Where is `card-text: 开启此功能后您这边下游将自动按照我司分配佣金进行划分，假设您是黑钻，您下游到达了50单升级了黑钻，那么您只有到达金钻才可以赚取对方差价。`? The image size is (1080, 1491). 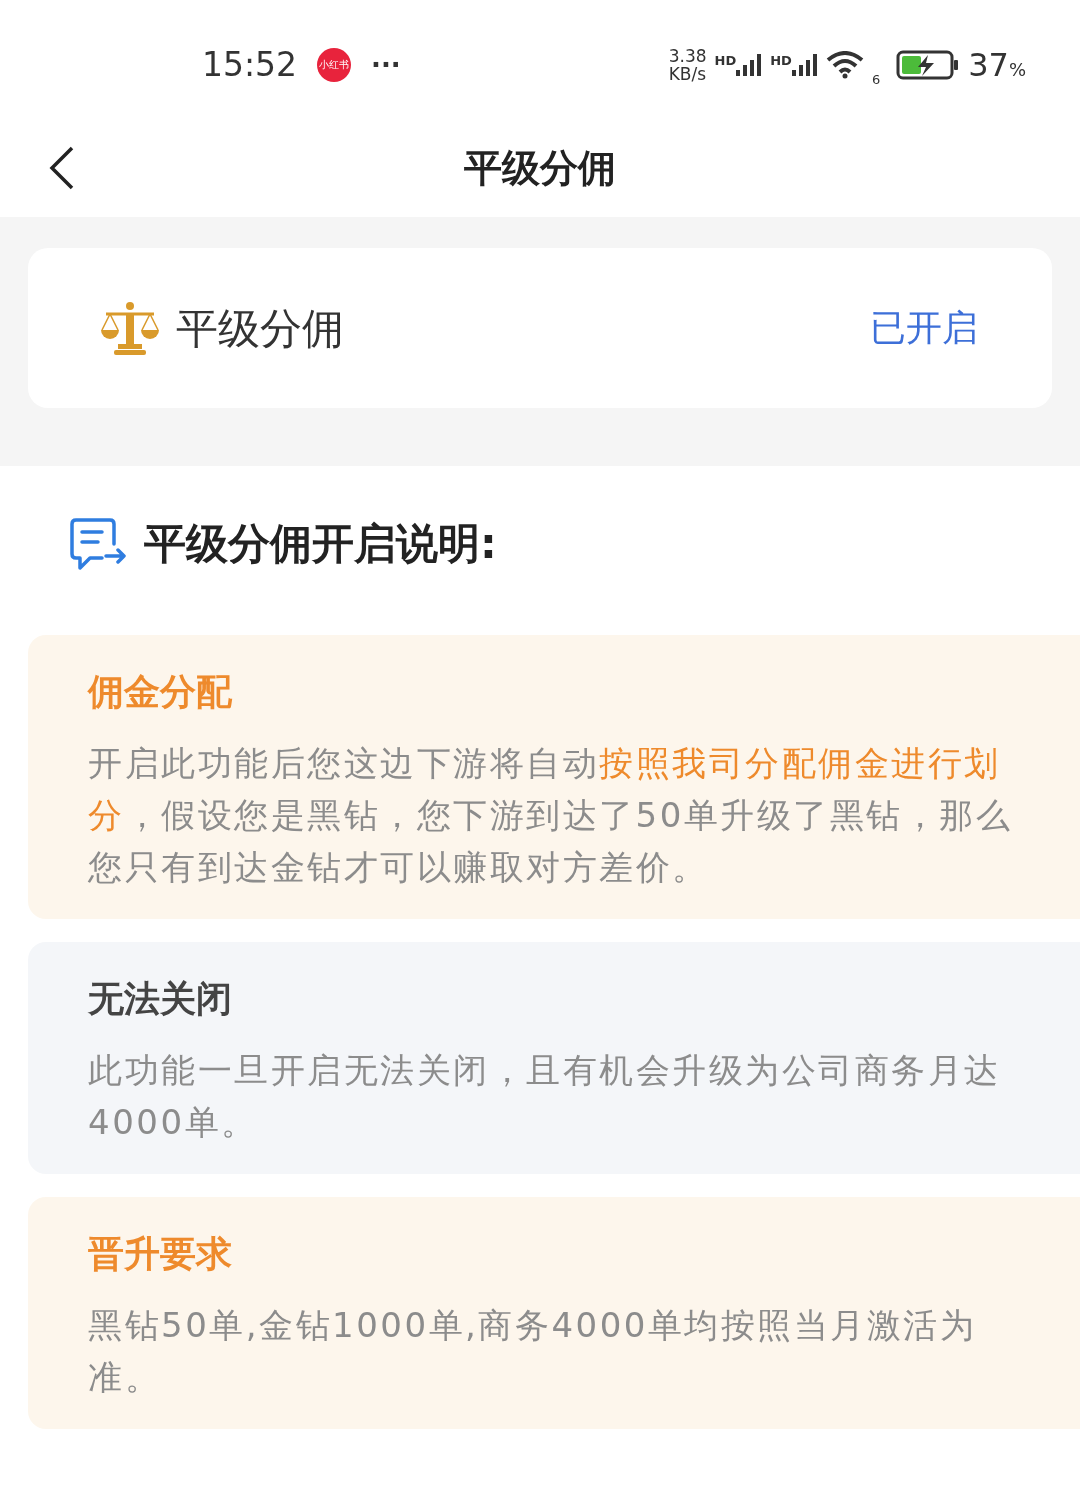 card-text: 开启此功能后您这边下游将自动按照我司分配佣金进行划分，假设您是黑钻，您下游到达了50单升级了黑钻，那么您只有到达金钻才可以赚取对方差价。 is located at coordinates (551, 815).